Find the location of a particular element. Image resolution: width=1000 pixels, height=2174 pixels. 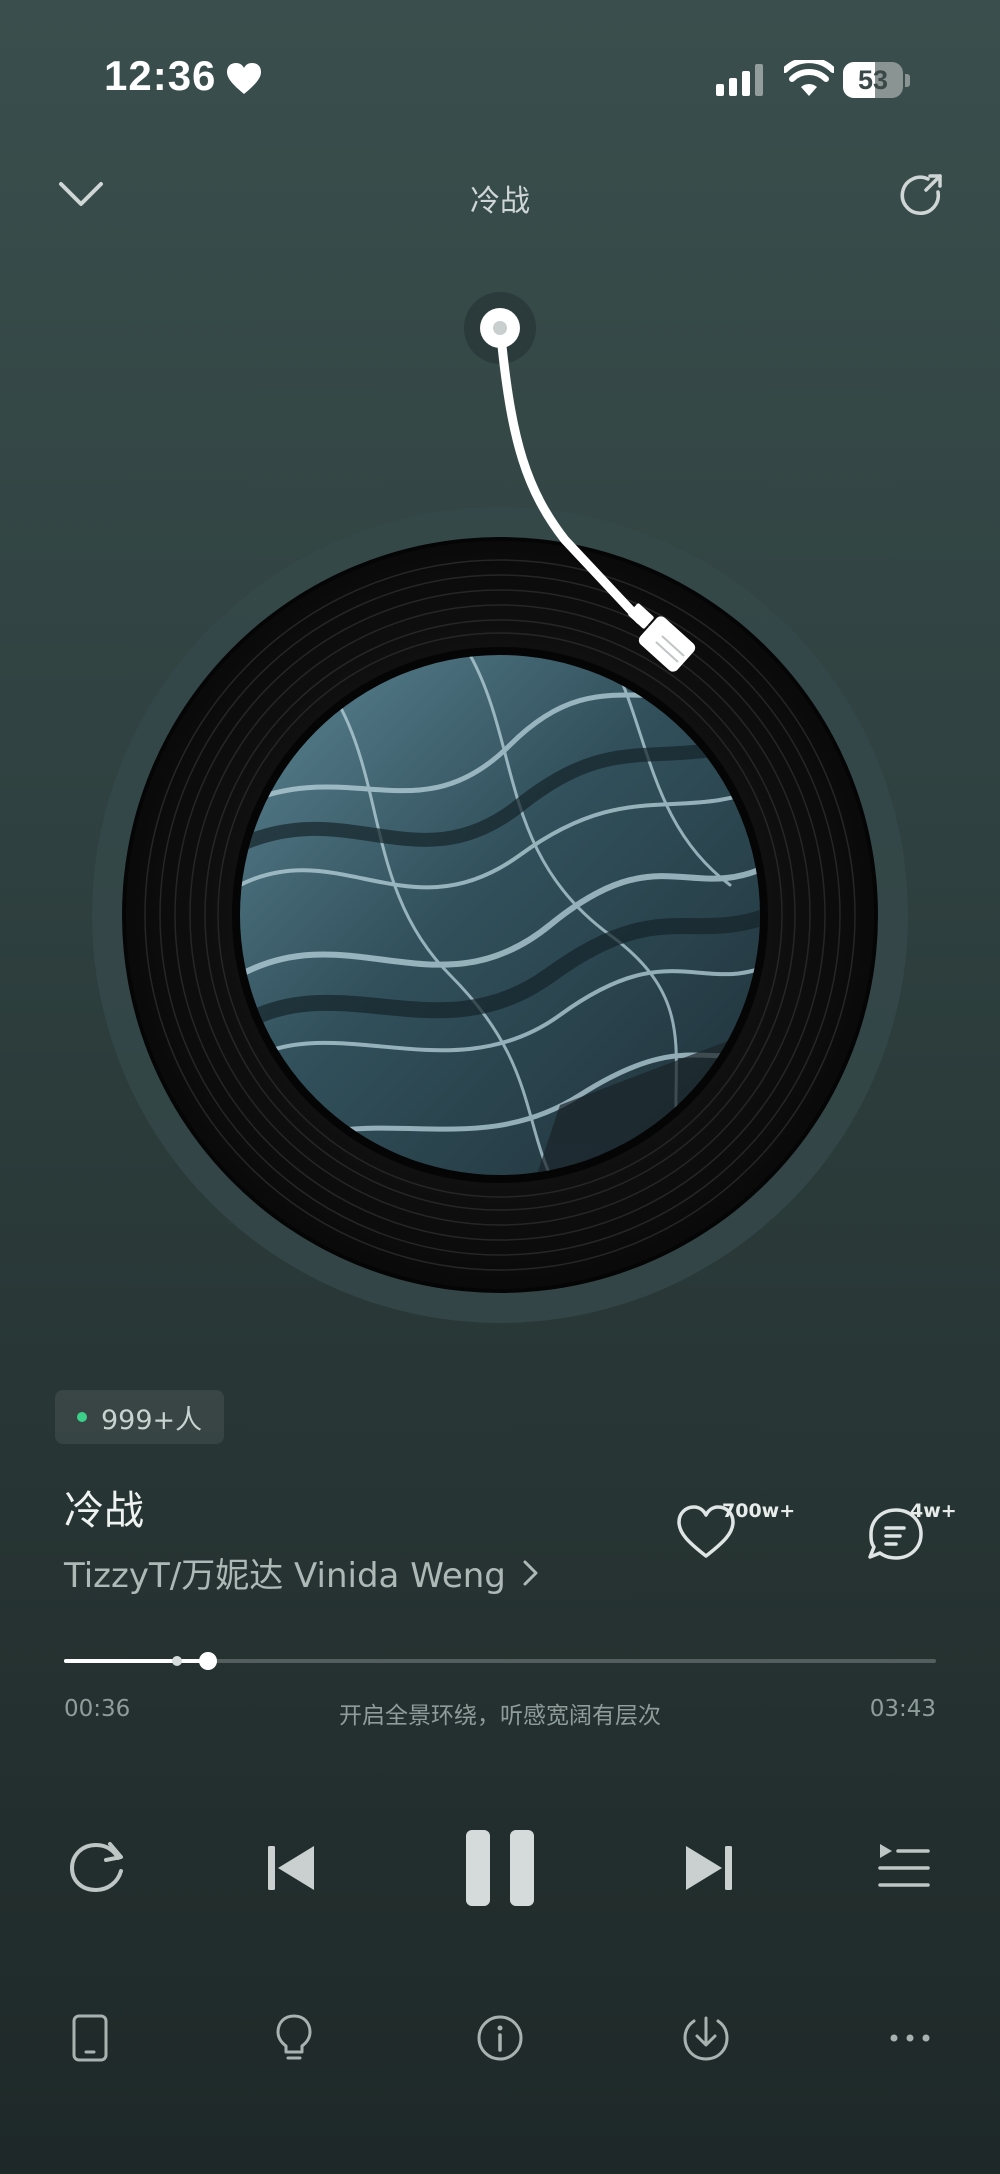

more-icon is located at coordinates (910, 2038).